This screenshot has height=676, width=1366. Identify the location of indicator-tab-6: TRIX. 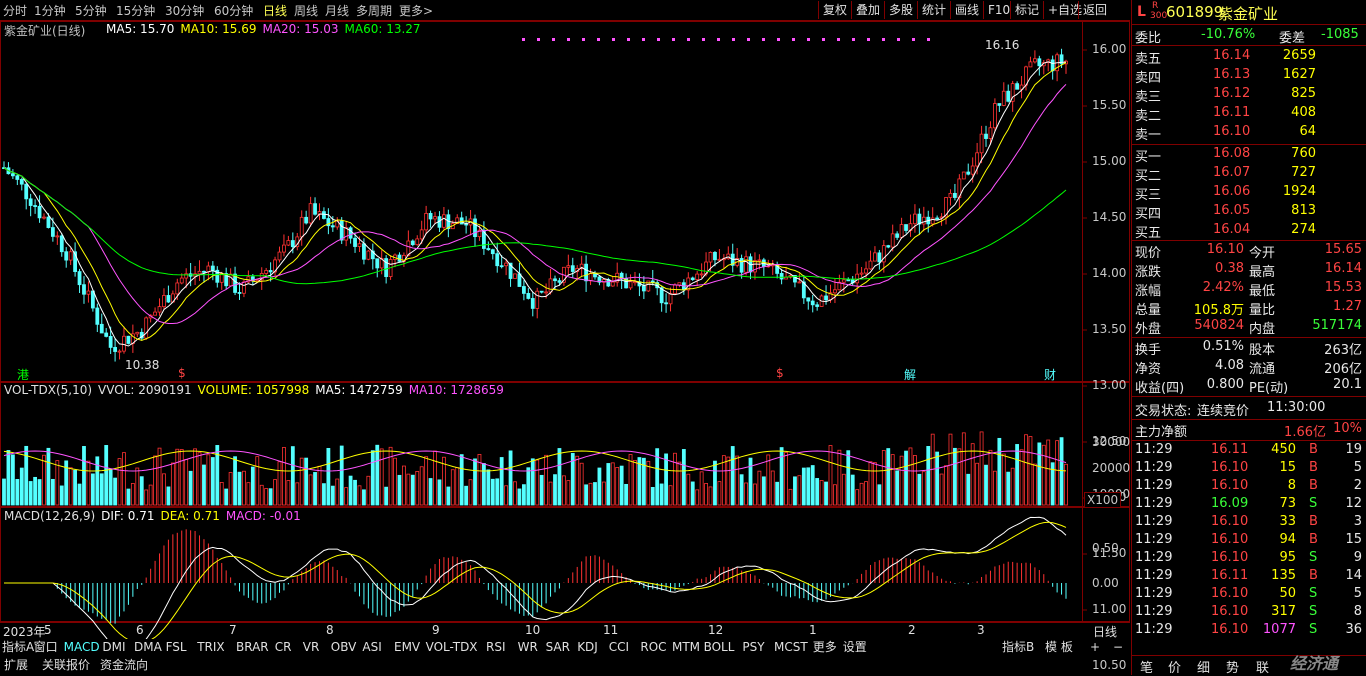
(210, 647).